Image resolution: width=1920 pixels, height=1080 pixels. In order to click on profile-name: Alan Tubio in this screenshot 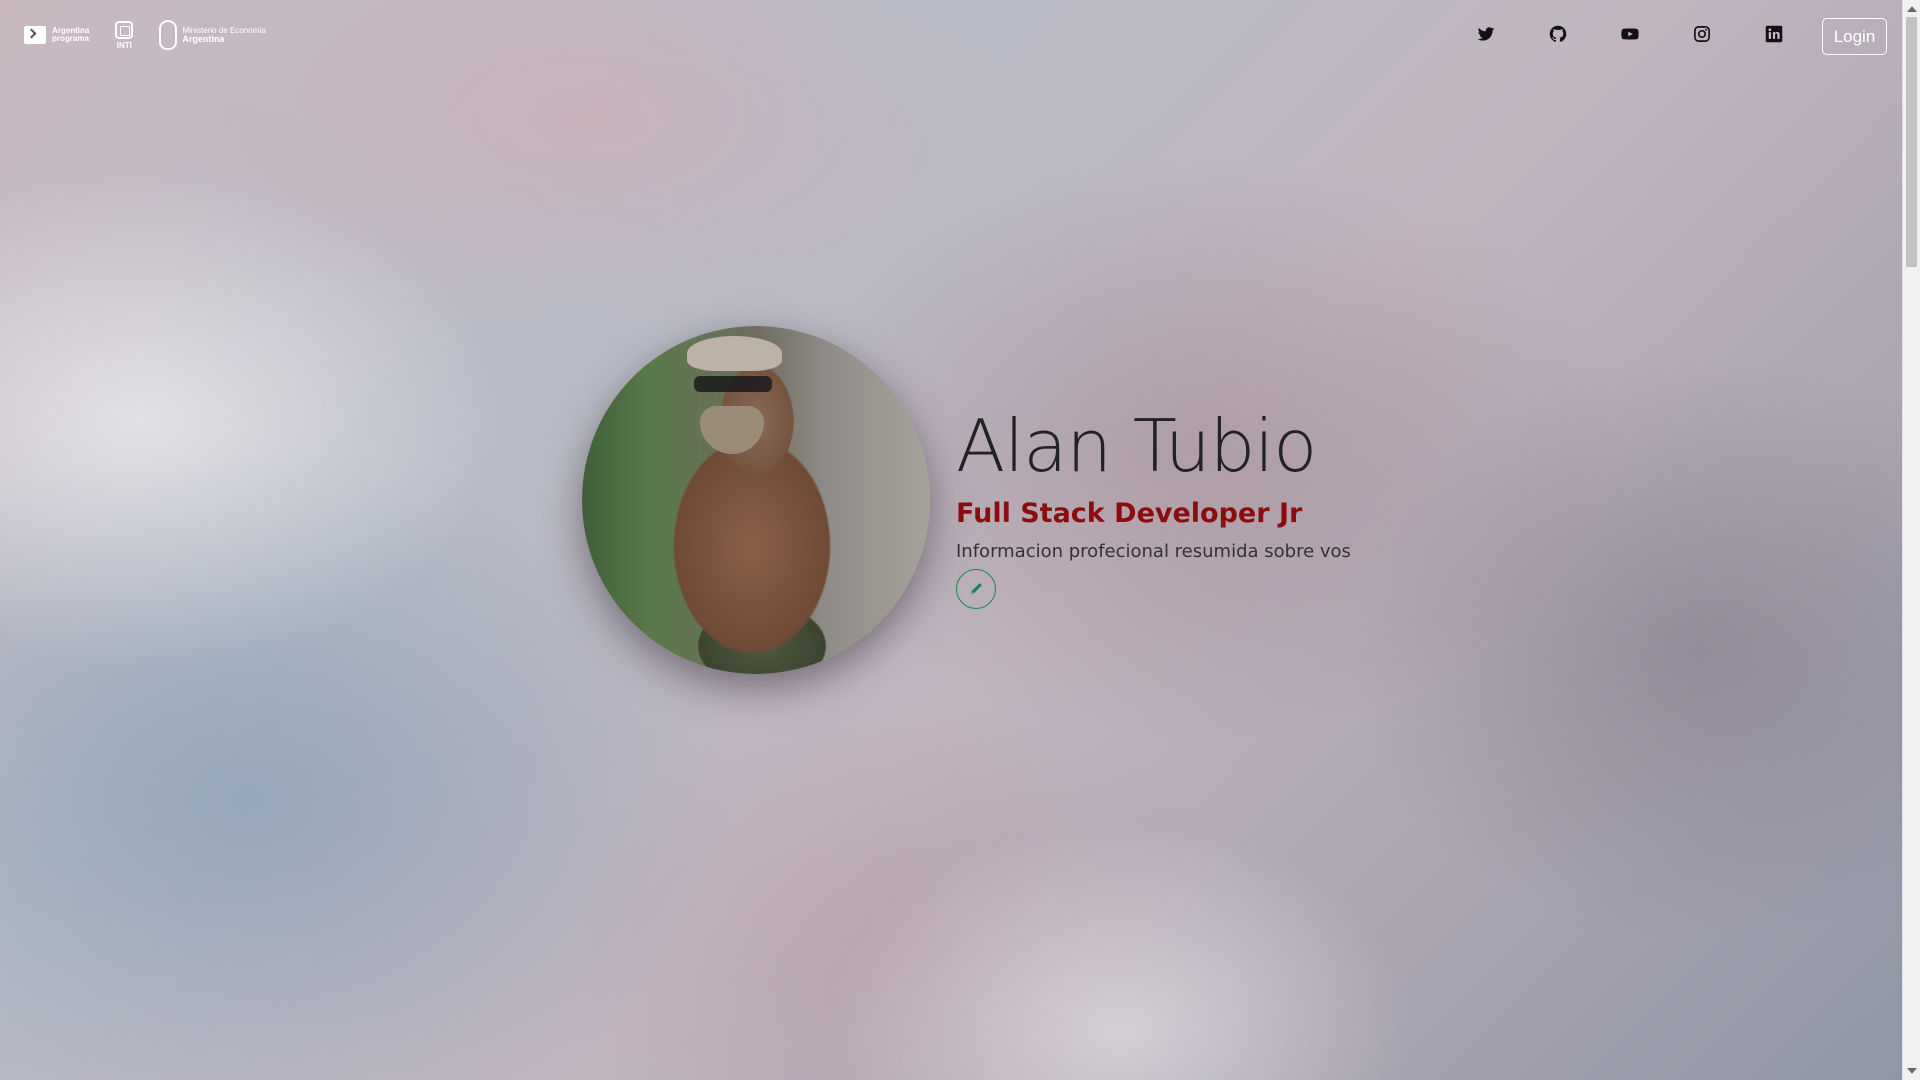, I will do `click(1136, 446)`.